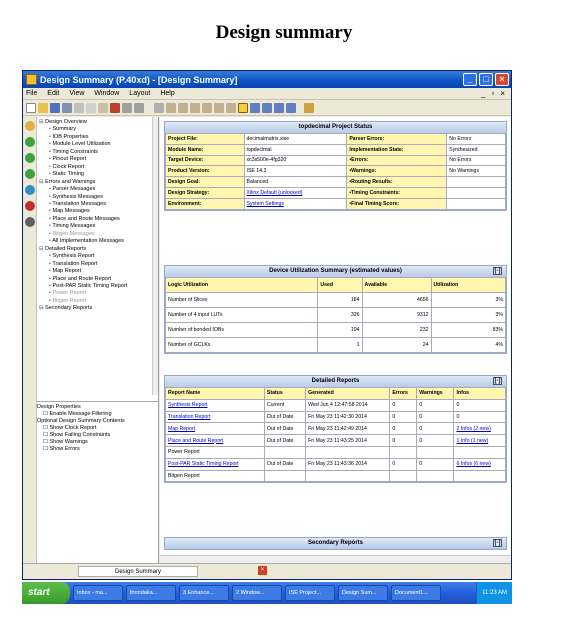  I want to click on minimize-button: _, so click(470, 79).